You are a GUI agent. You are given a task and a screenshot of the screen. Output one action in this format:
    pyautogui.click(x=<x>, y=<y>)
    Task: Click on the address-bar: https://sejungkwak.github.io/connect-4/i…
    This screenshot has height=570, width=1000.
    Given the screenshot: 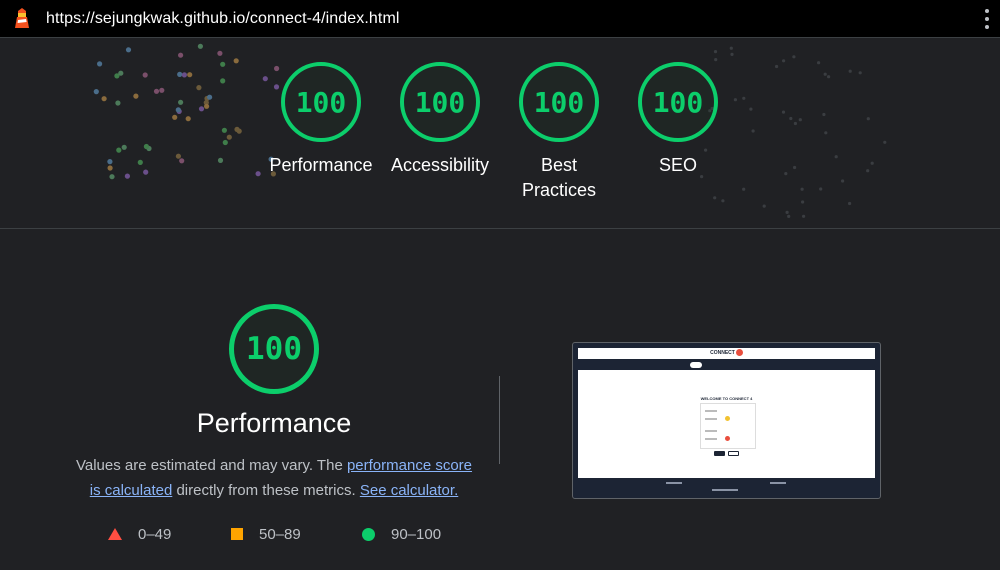 What is the action you would take?
    pyautogui.click(x=500, y=19)
    